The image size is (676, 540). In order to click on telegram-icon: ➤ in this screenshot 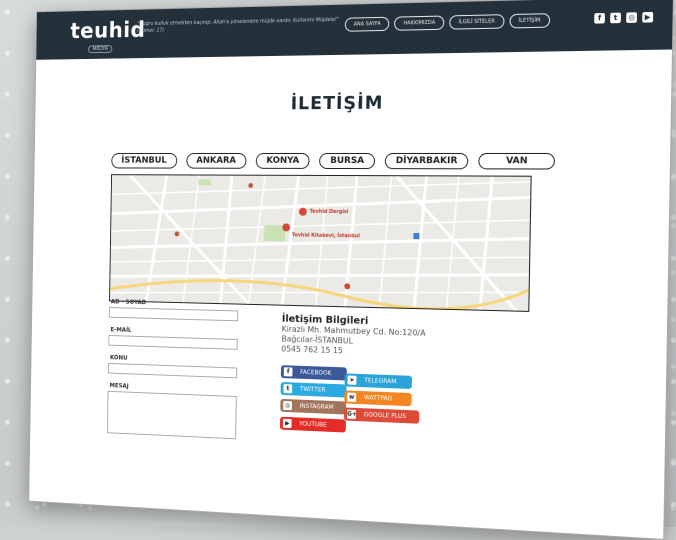, I will do `click(352, 380)`.